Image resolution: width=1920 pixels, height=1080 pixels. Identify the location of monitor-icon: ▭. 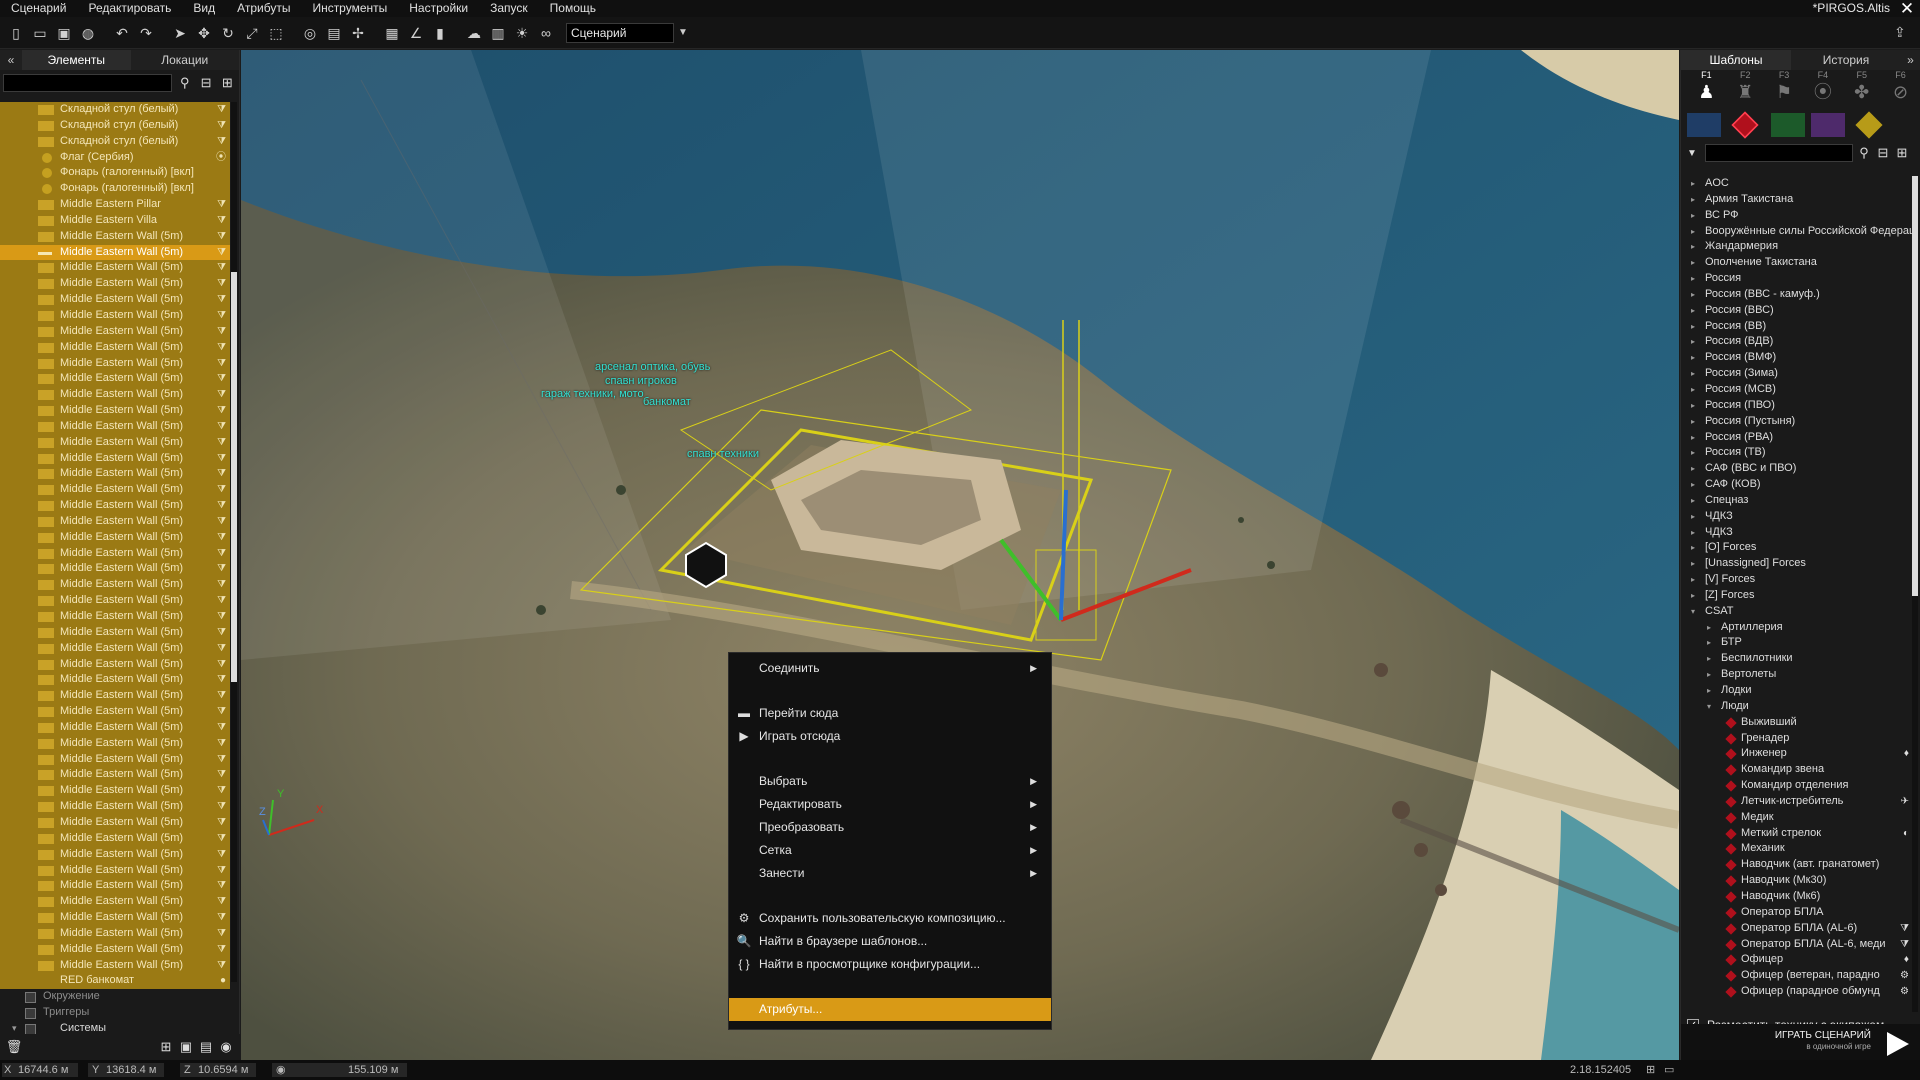
(1669, 1070).